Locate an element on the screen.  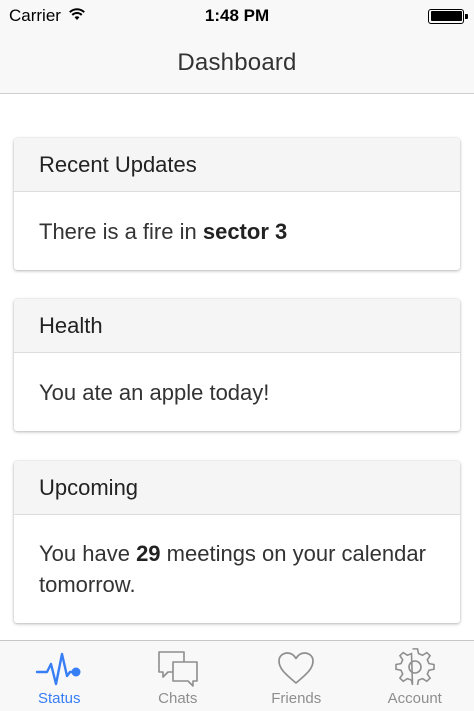
tab-account: Account is located at coordinates (415, 676).